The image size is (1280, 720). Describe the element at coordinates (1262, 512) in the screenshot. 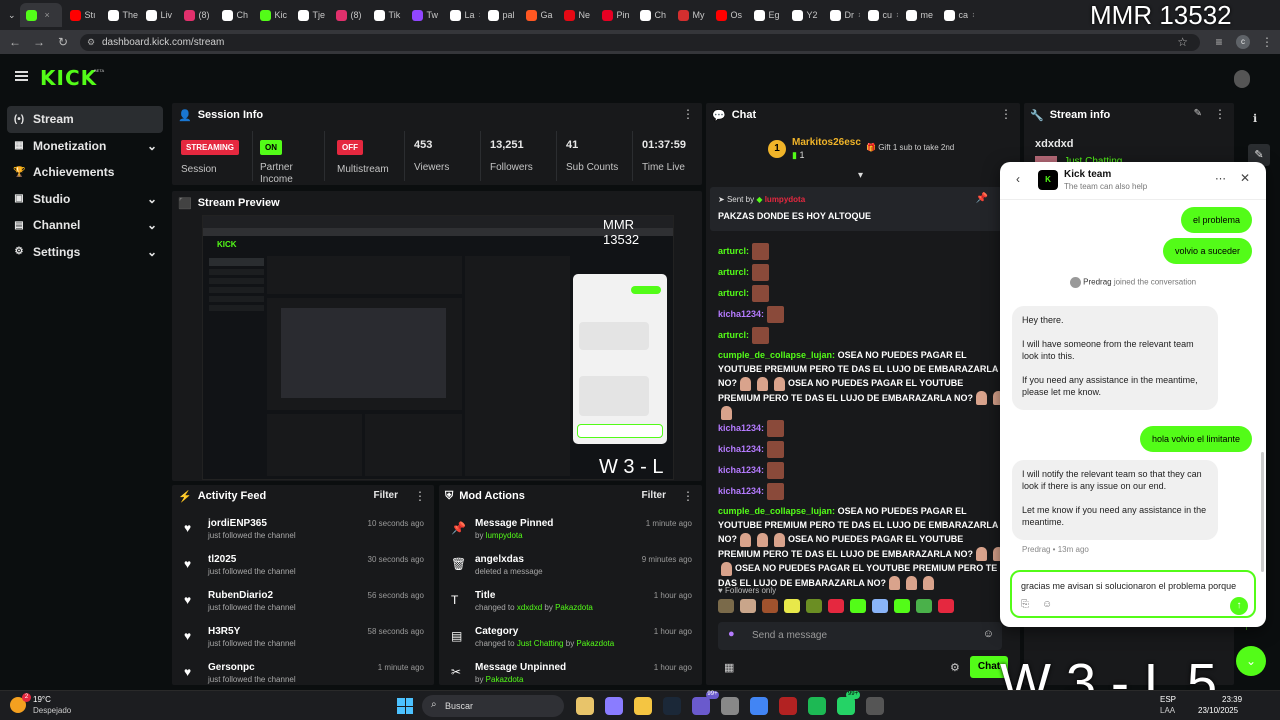

I see `support-scrollbar` at that location.